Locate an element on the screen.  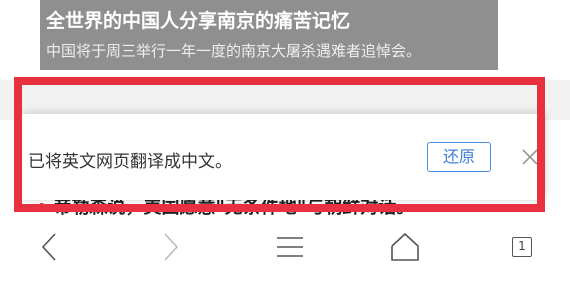
home-icon is located at coordinates (405, 247).